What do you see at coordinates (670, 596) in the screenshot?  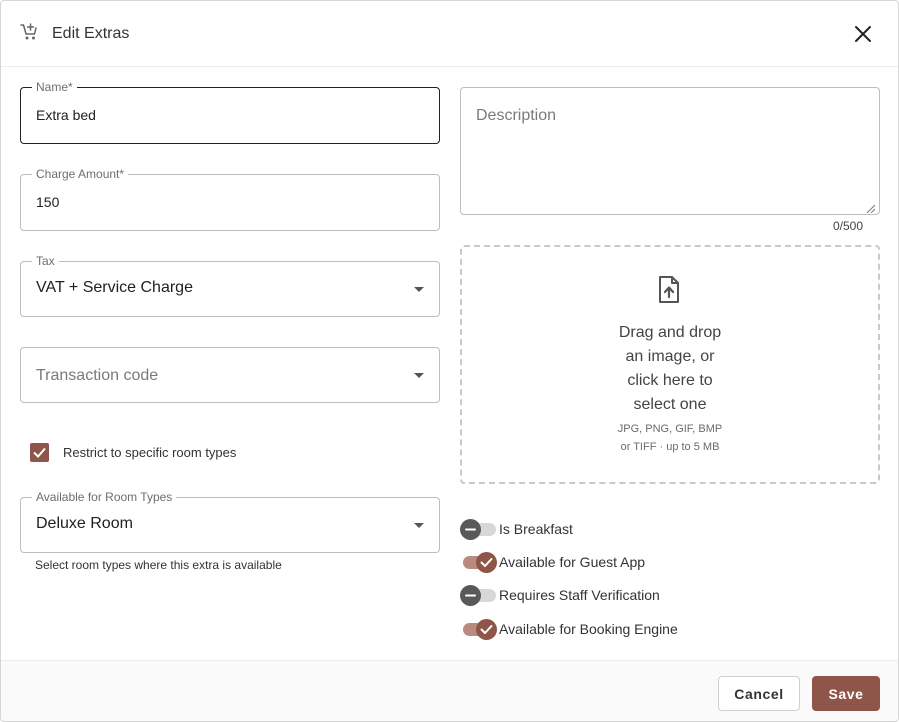 I see `toggle-staff-verification: Requires Staff Verification` at bounding box center [670, 596].